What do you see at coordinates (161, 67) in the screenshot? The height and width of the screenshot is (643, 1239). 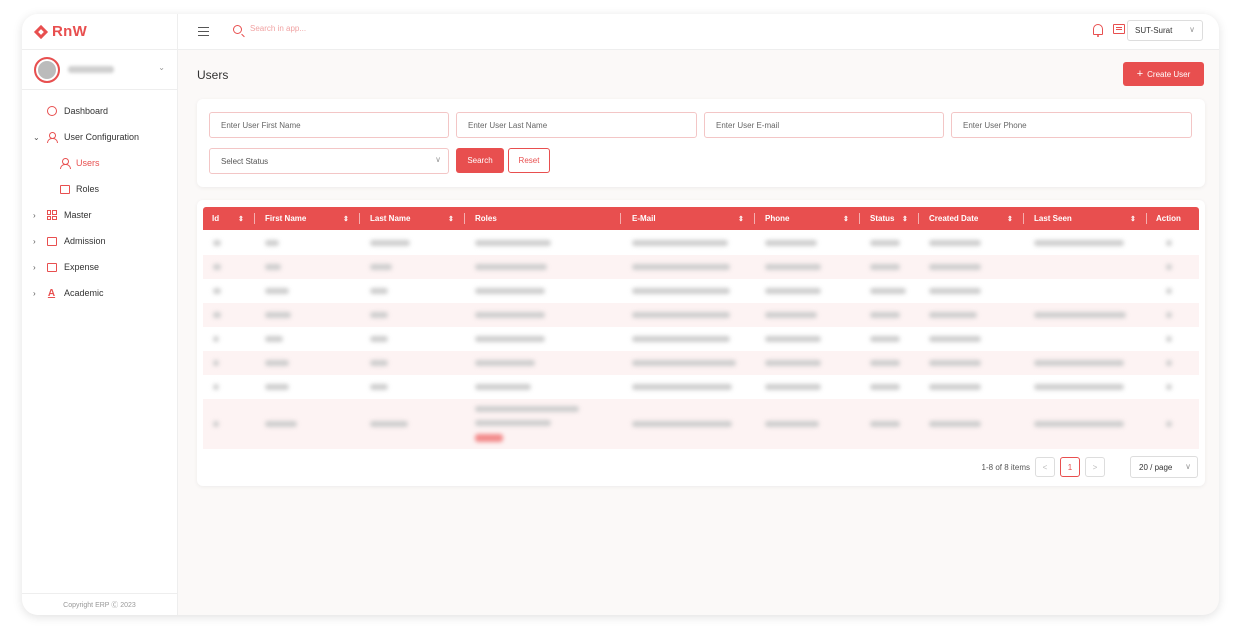 I see `chevron-down-icon: ⌄` at bounding box center [161, 67].